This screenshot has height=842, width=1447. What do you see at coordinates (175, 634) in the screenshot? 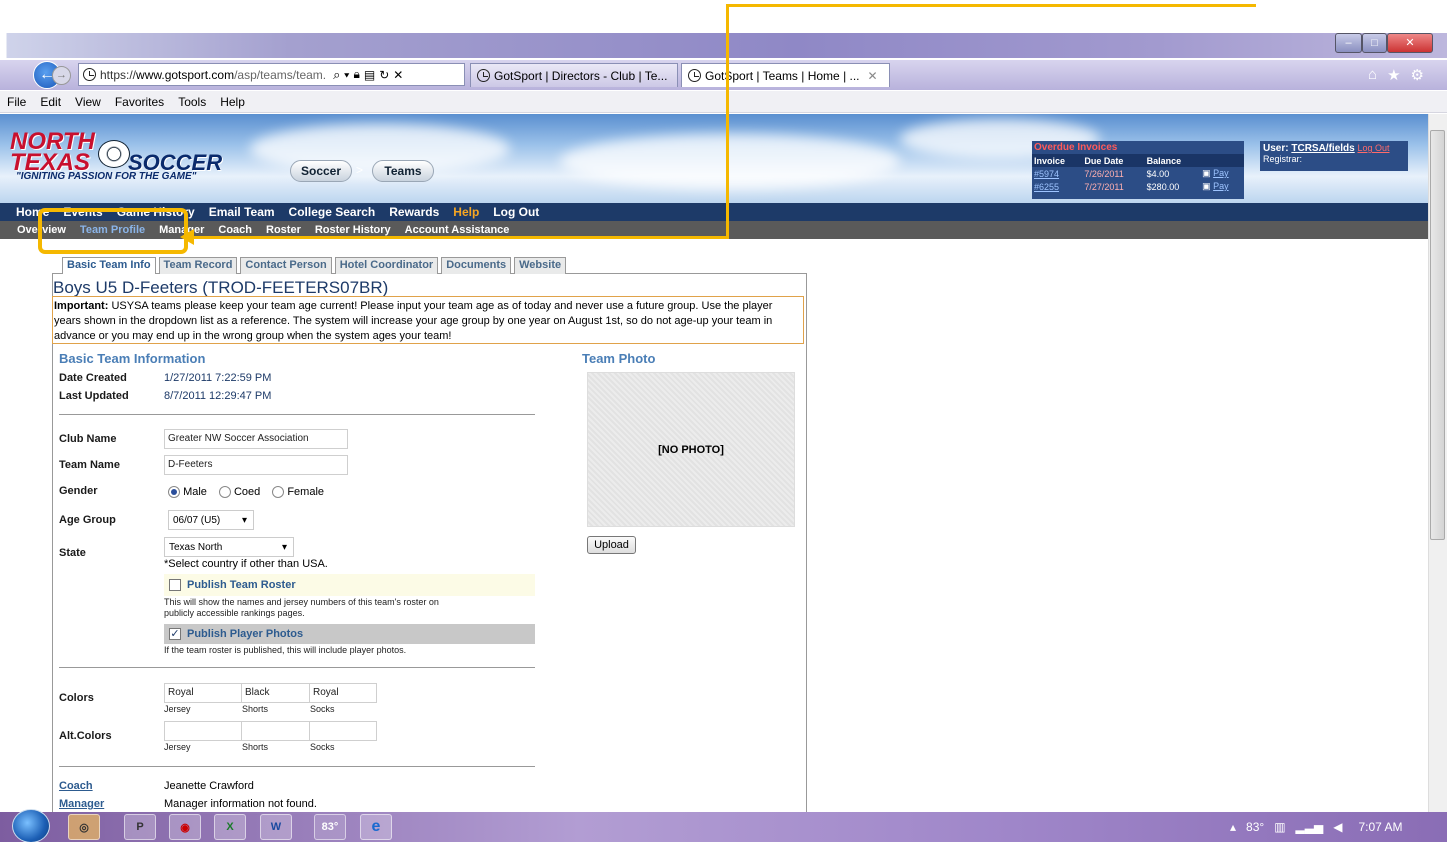
I see `publish-photos-checkbox: ✓` at bounding box center [175, 634].